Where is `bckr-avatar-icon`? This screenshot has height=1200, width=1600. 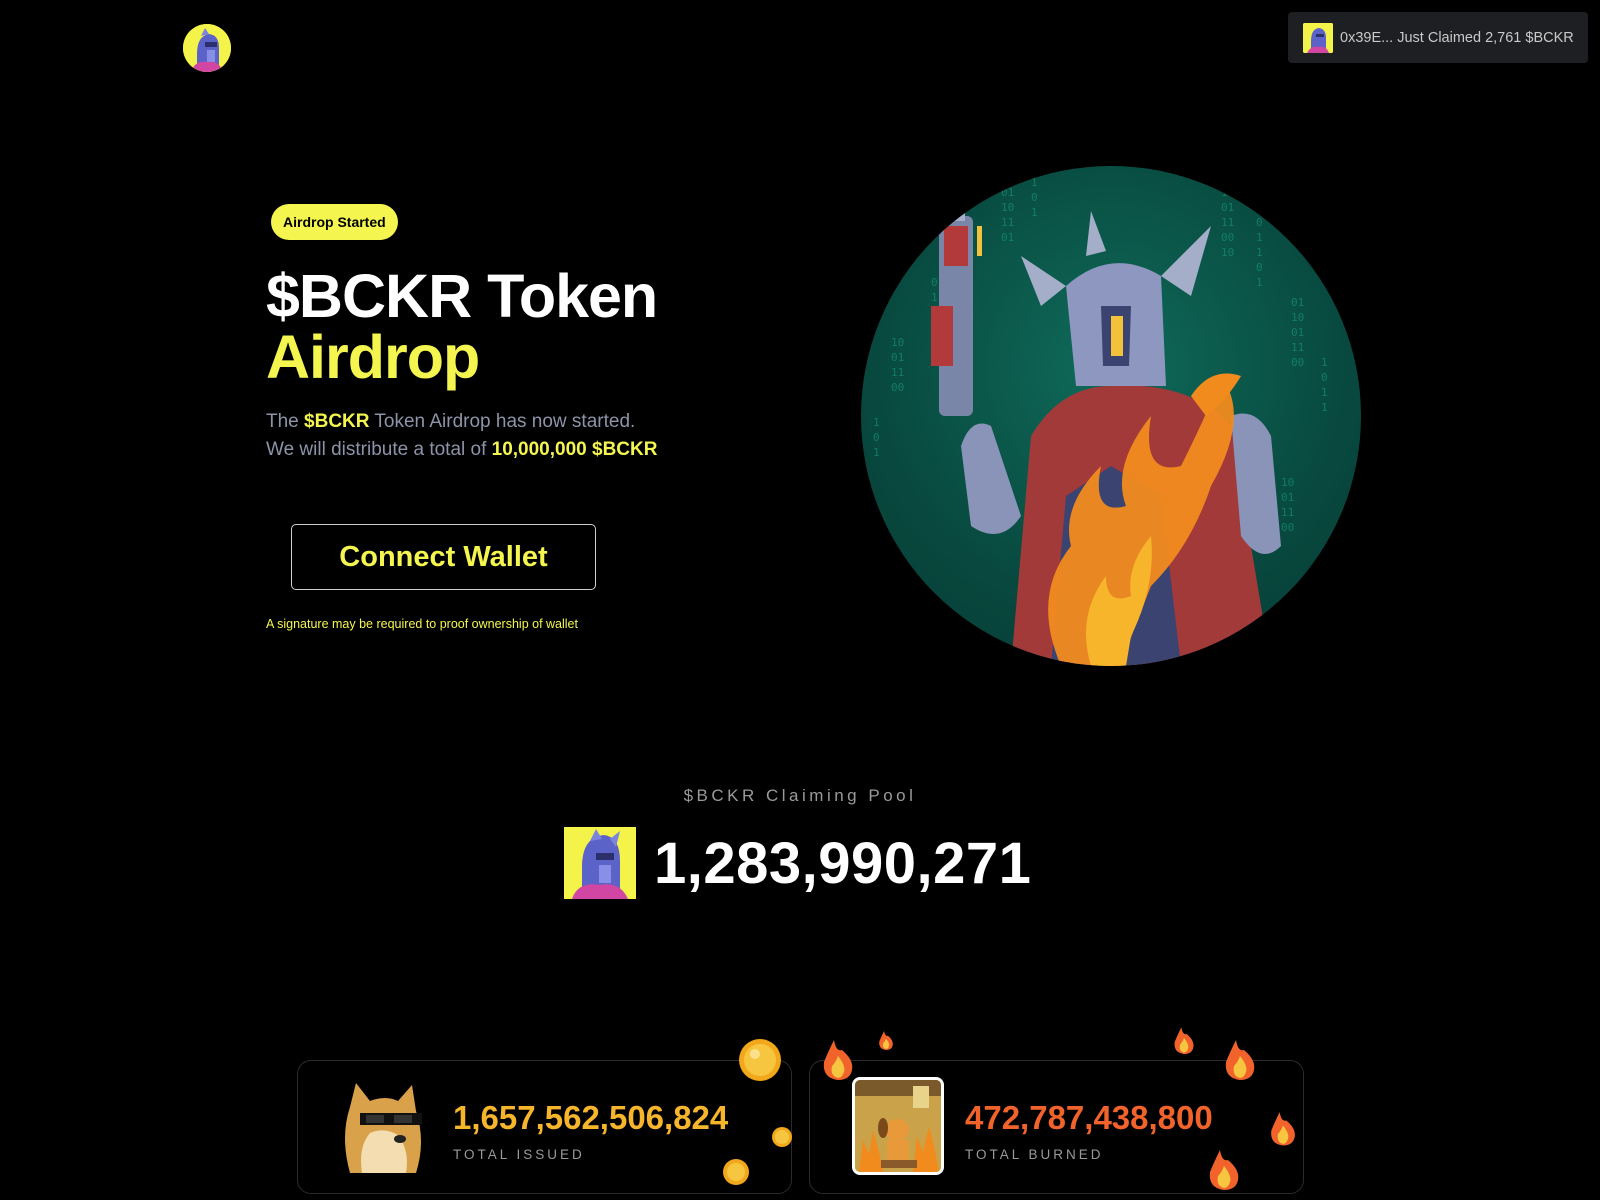 bckr-avatar-icon is located at coordinates (600, 863).